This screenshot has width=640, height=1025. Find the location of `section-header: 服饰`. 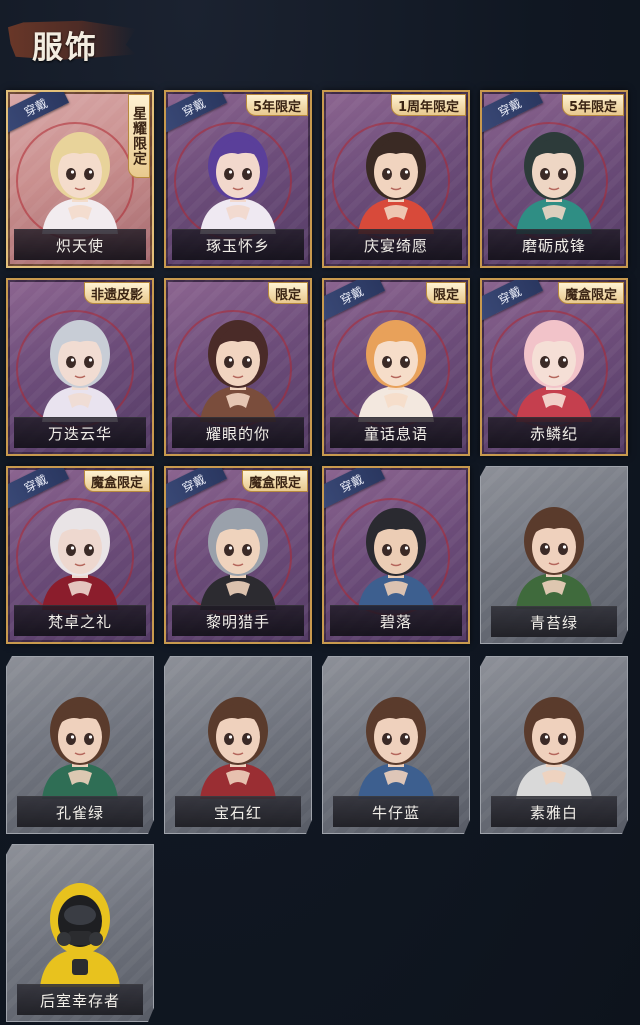

section-header: 服饰 is located at coordinates (72, 39).